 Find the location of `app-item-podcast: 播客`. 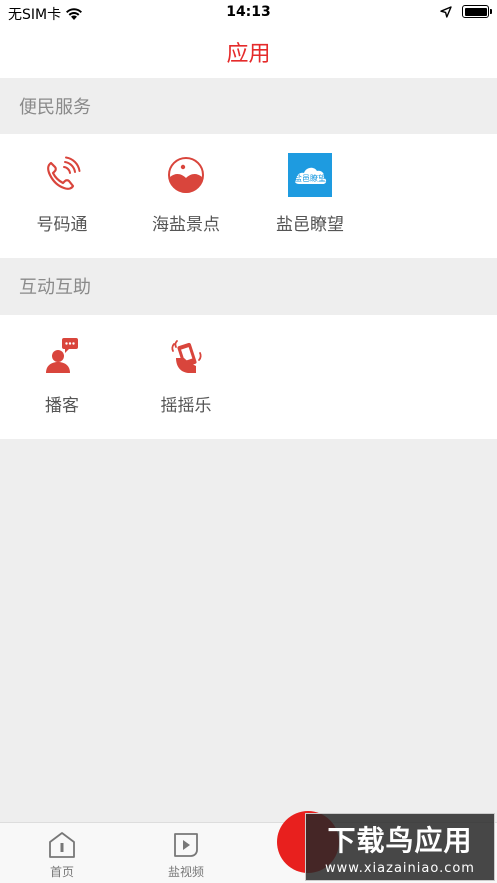

app-item-podcast: 播客 is located at coordinates (62, 374).